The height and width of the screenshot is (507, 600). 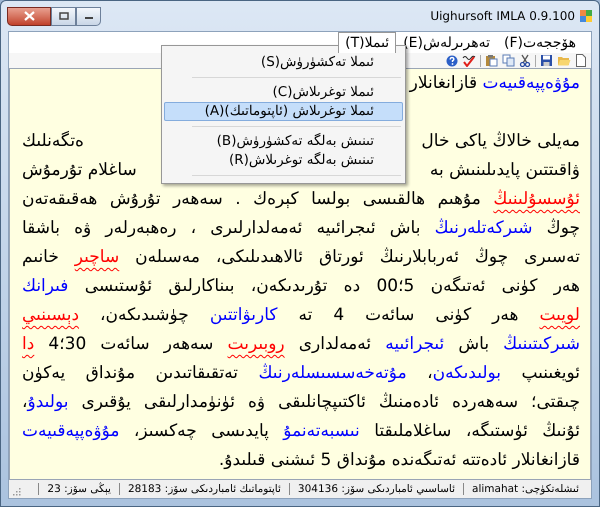 I want to click on text-line: ساغلام تۇرمۇش, so click(x=79, y=170).